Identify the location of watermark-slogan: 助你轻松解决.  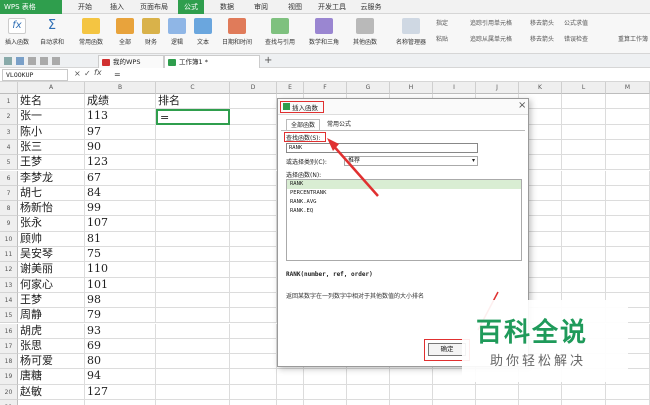
(538, 361).